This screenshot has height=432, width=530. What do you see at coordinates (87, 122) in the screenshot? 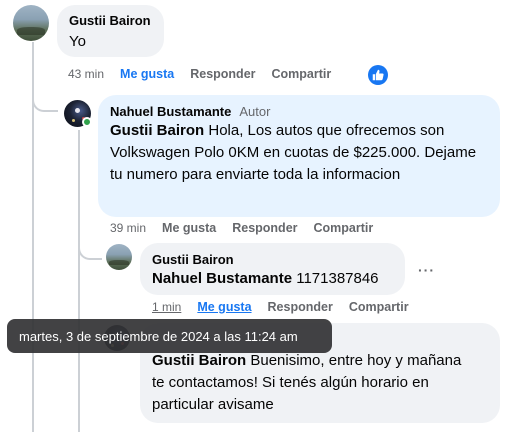
I see `online-status-icon` at bounding box center [87, 122].